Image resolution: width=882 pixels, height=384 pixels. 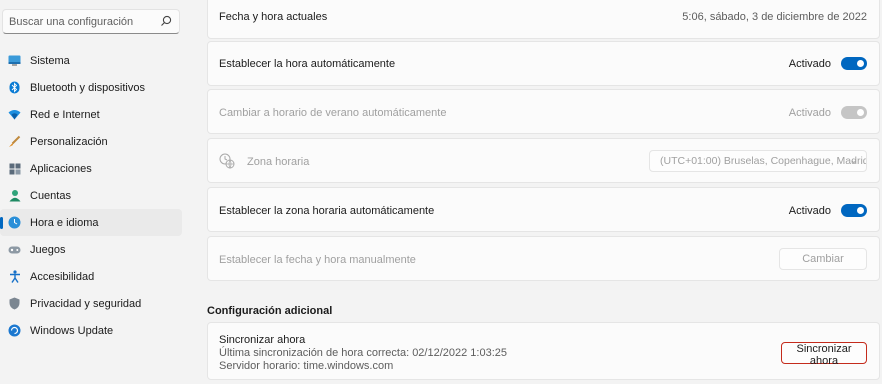 I want to click on sidebar-item-hora-idioma: Hora e idioma, so click(x=91, y=222).